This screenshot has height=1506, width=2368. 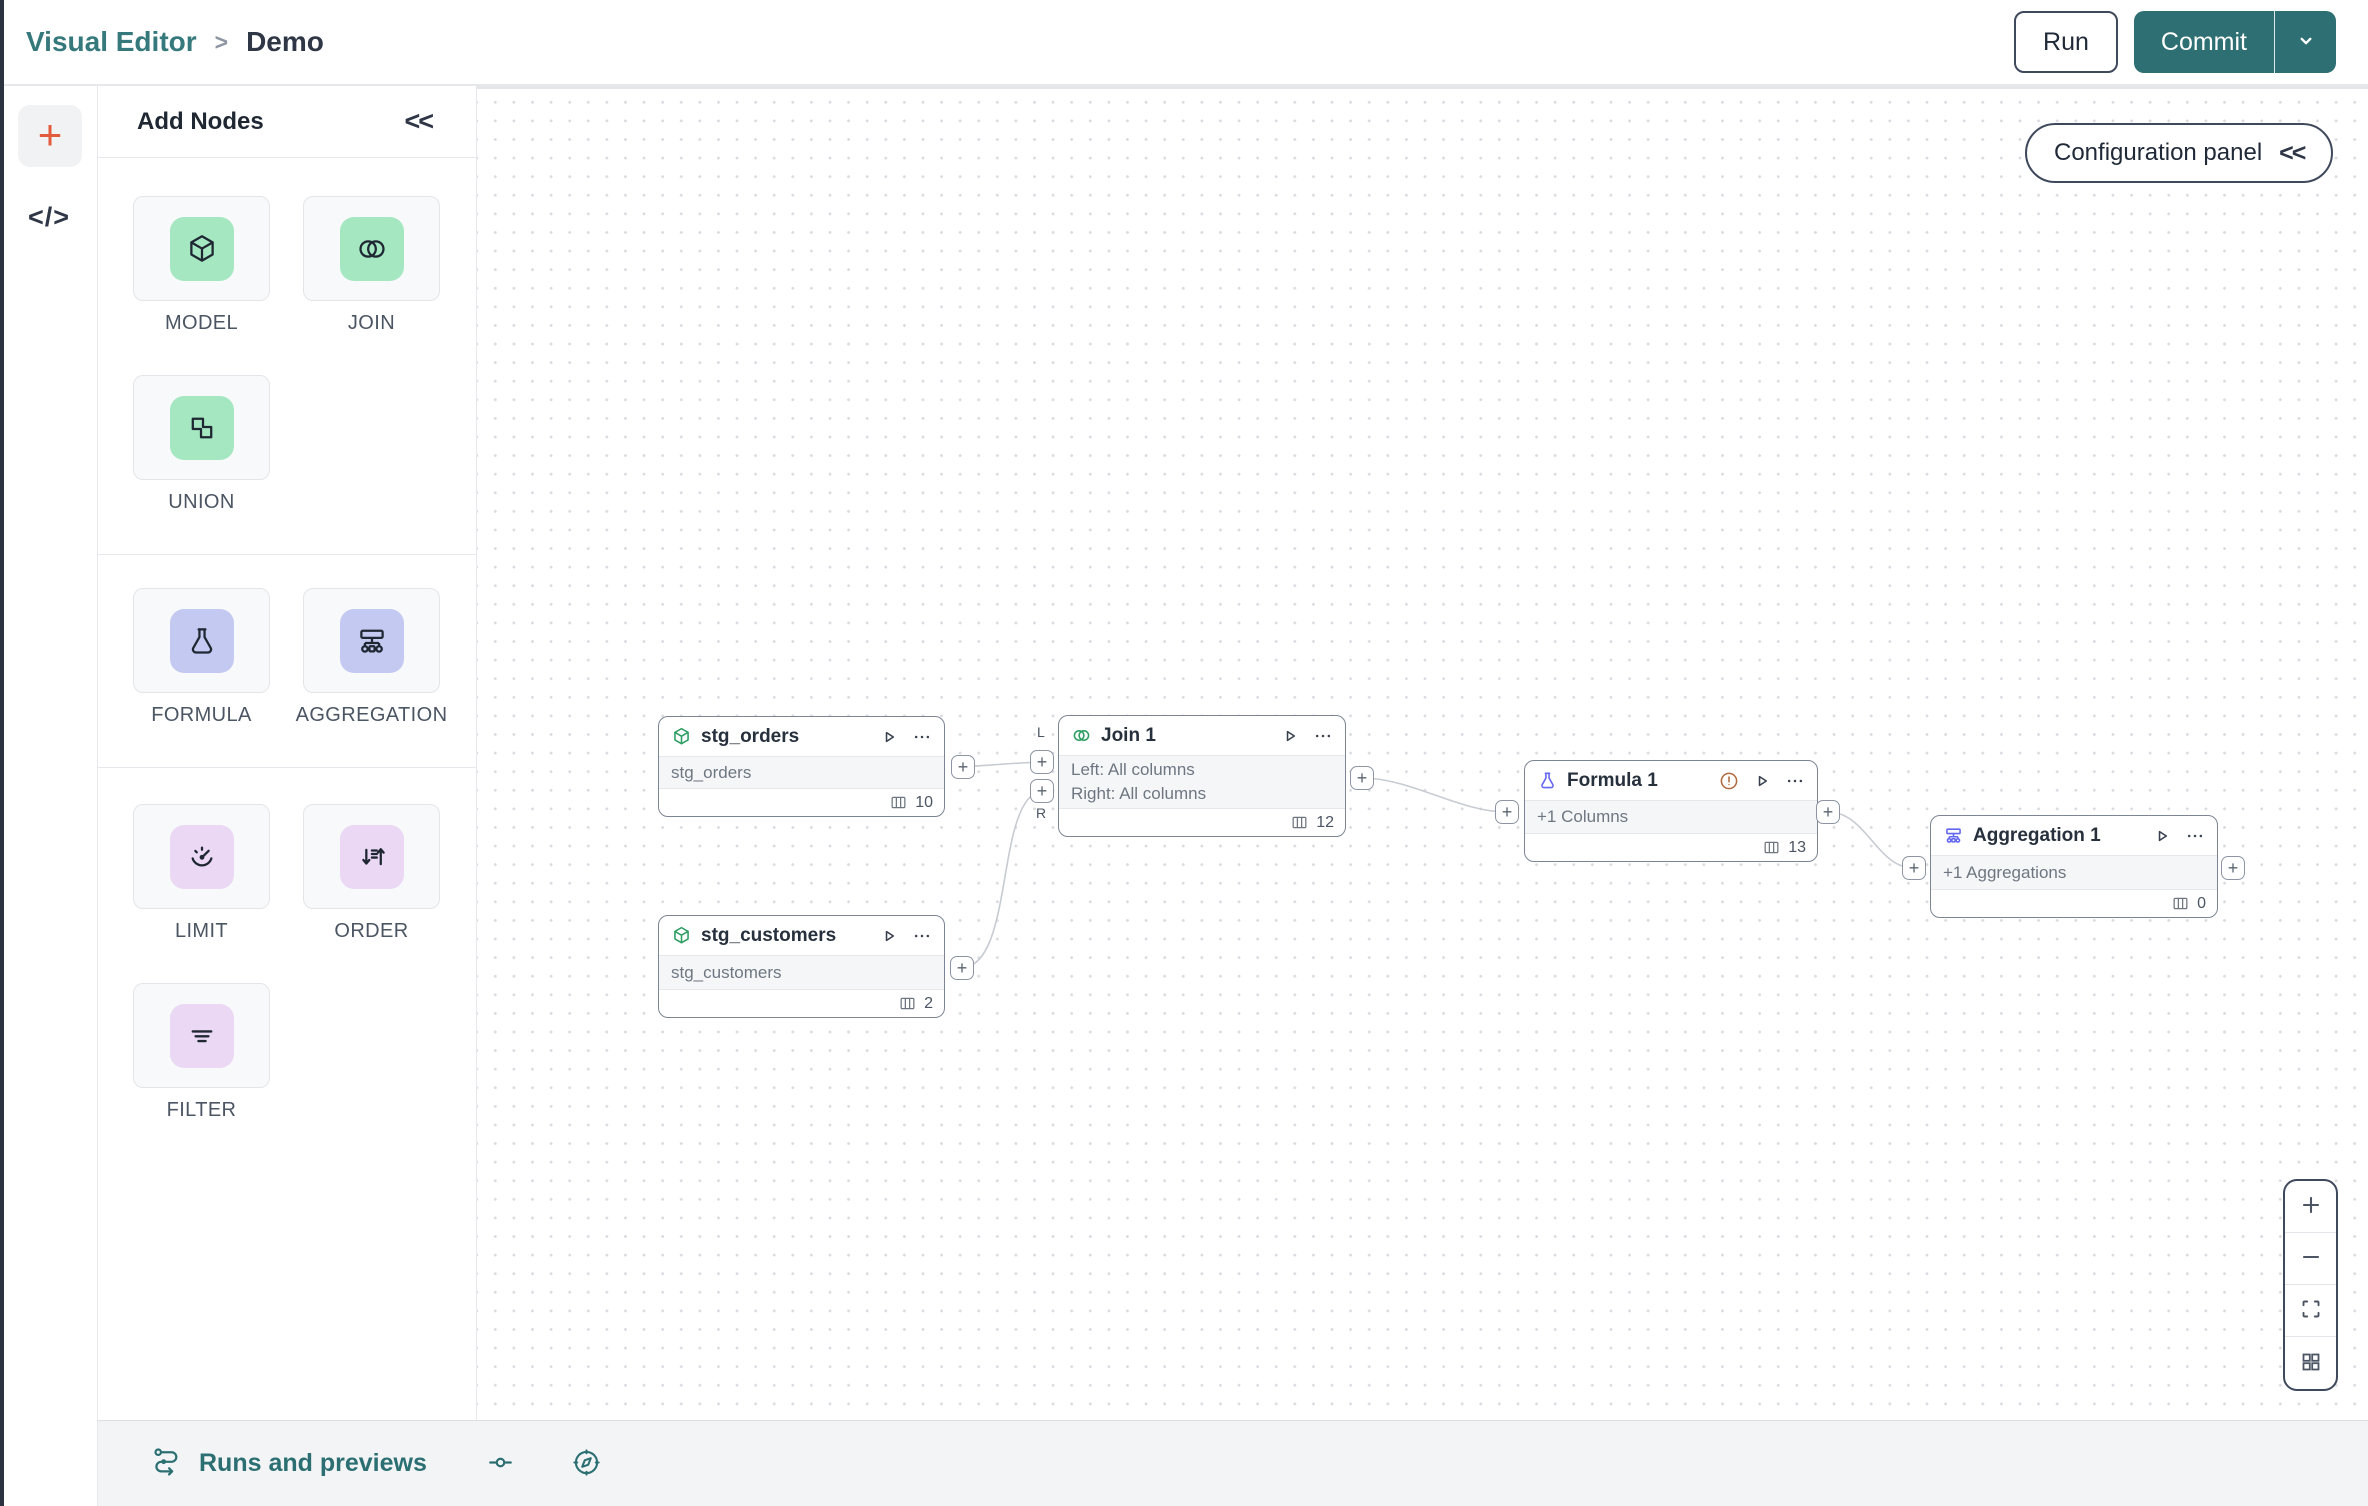 I want to click on formula-summary: +1 Columns, so click(x=1583, y=816).